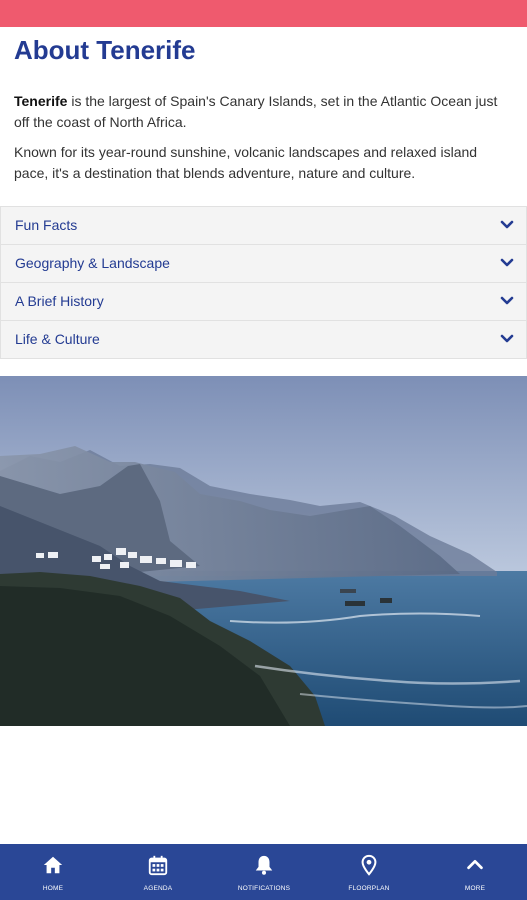 Image resolution: width=527 pixels, height=900 pixels. What do you see at coordinates (263, 225) in the screenshot?
I see `accordion-item-fun-facts: Fun Facts` at bounding box center [263, 225].